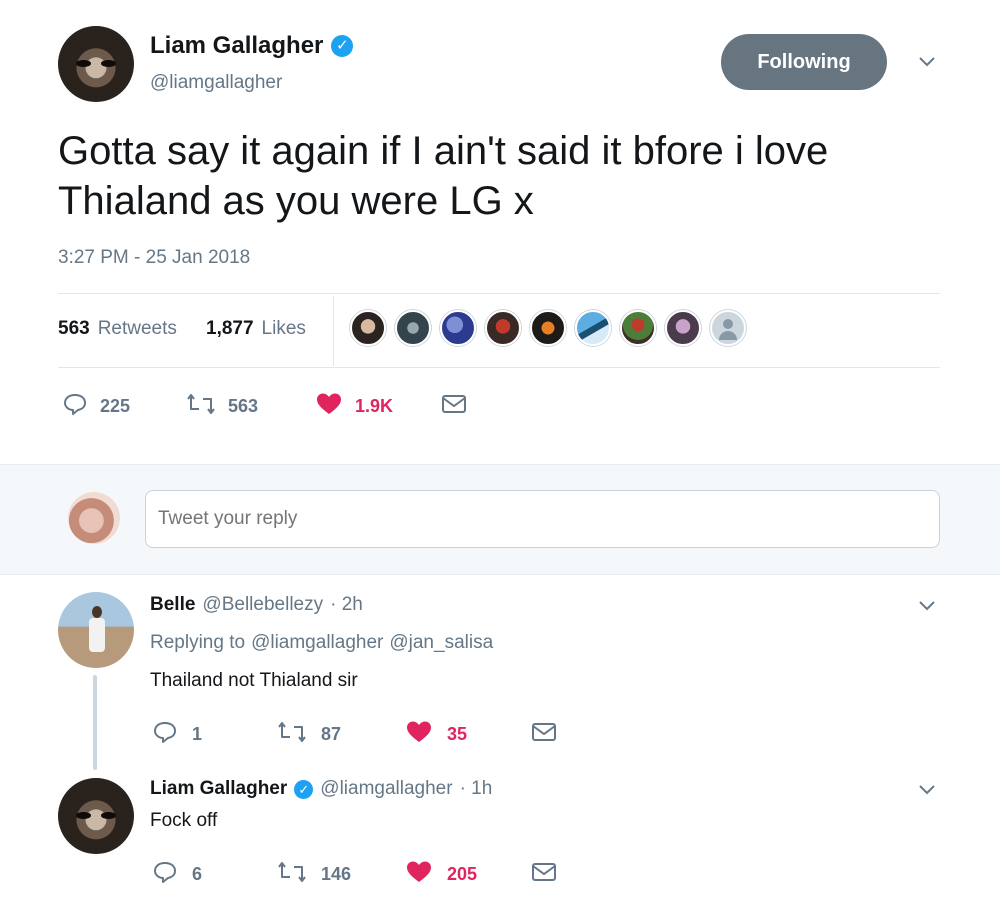 The image size is (1000, 907). What do you see at coordinates (74, 328) in the screenshot?
I see `retweets-count: 563` at bounding box center [74, 328].